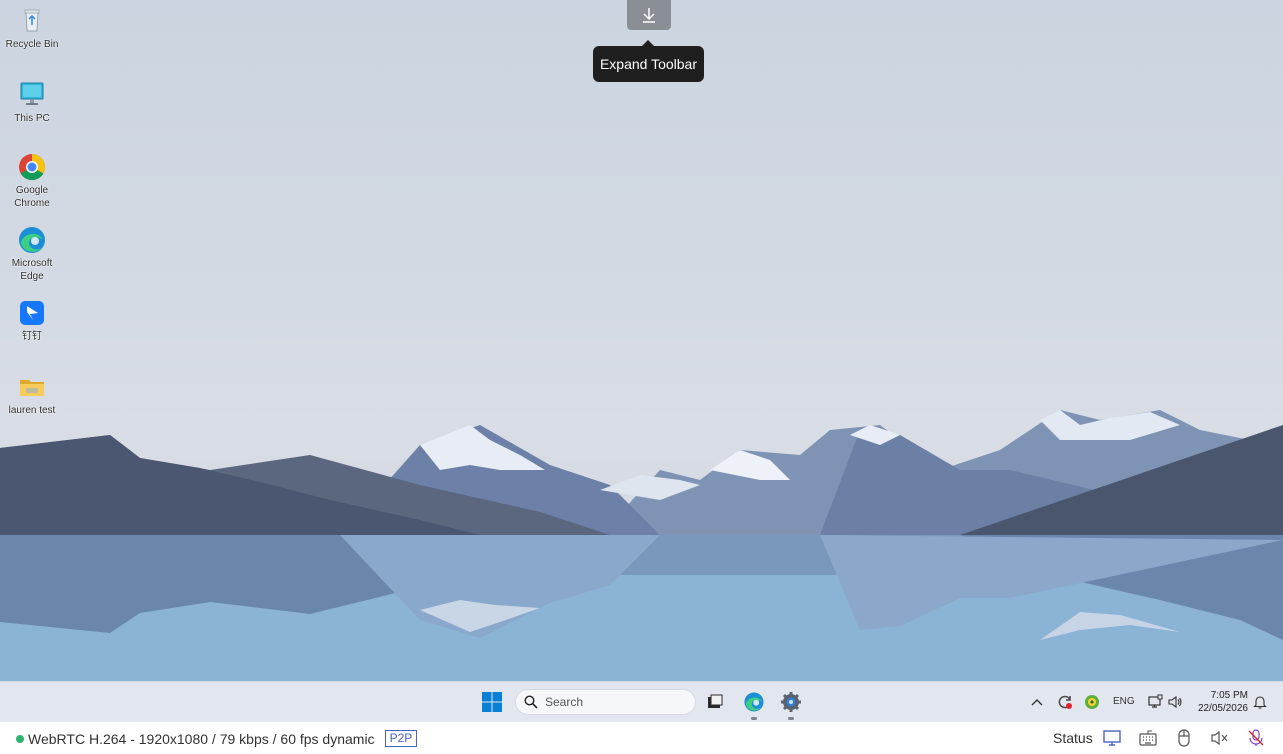 This screenshot has height=754, width=1283. What do you see at coordinates (791, 702) in the screenshot?
I see `gear-icon` at bounding box center [791, 702].